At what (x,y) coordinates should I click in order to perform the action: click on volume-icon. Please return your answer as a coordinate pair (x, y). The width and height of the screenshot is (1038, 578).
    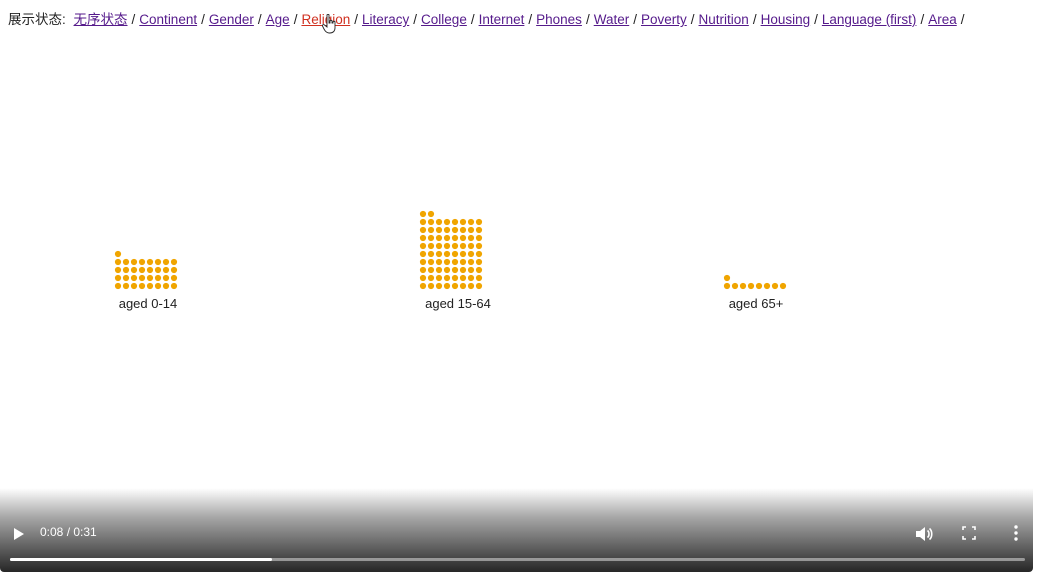
    Looking at the image, I should click on (924, 534).